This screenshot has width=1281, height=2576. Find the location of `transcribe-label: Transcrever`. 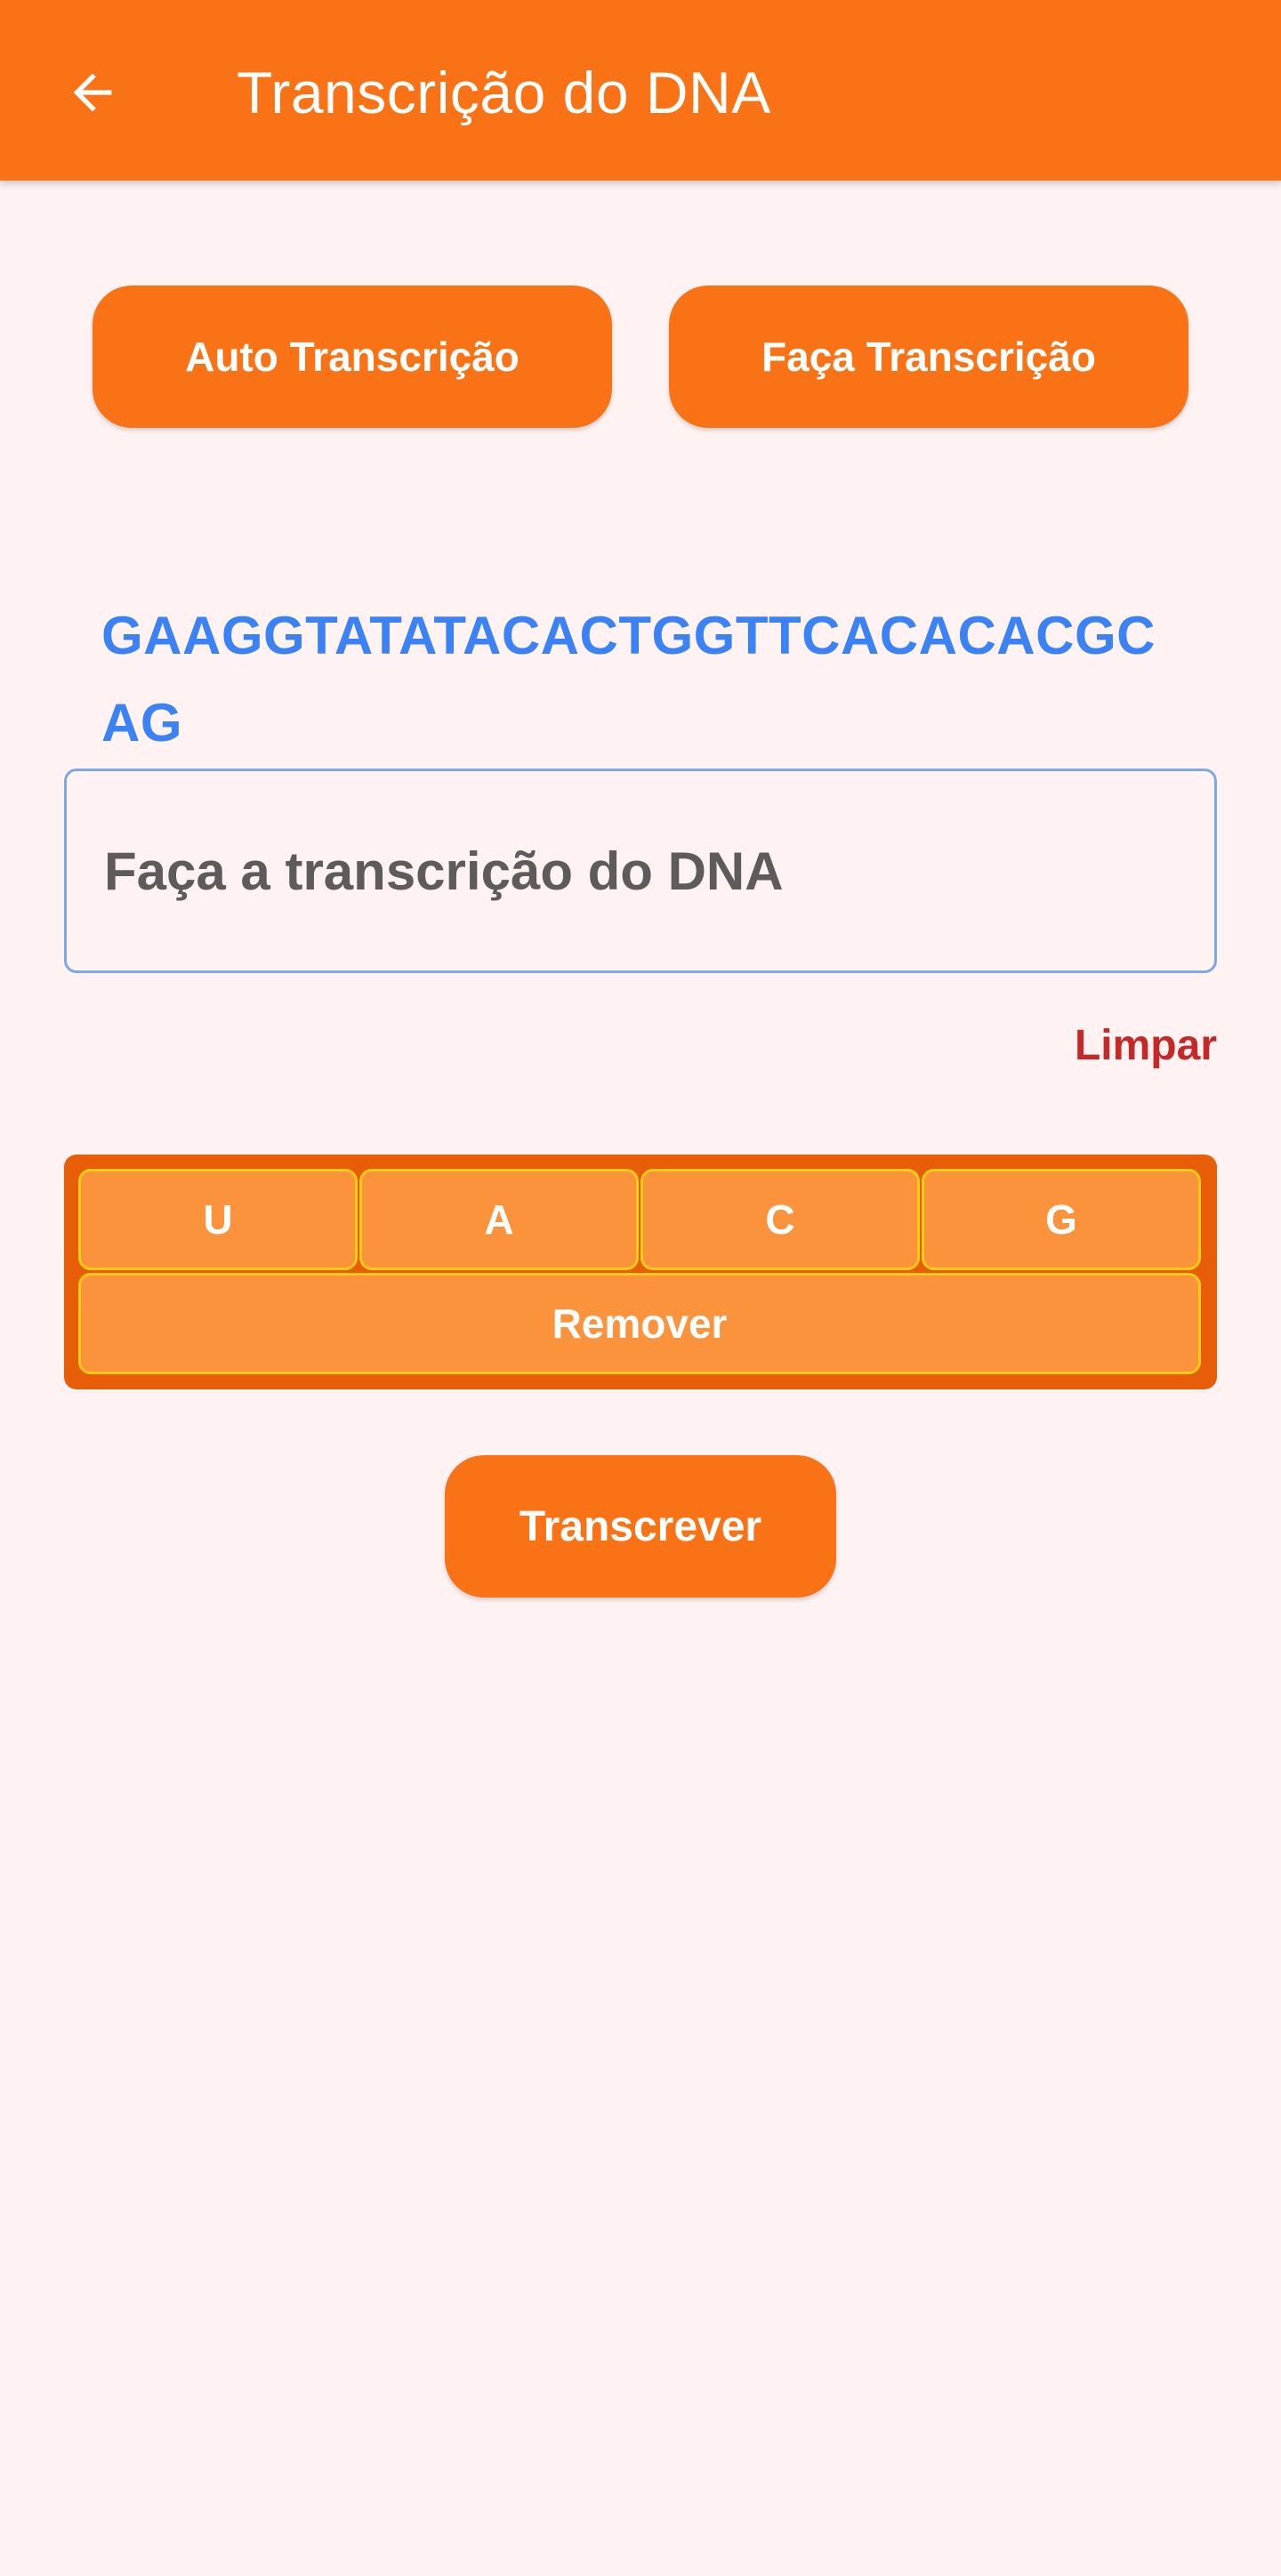

transcribe-label: Transcrever is located at coordinates (640, 1526).